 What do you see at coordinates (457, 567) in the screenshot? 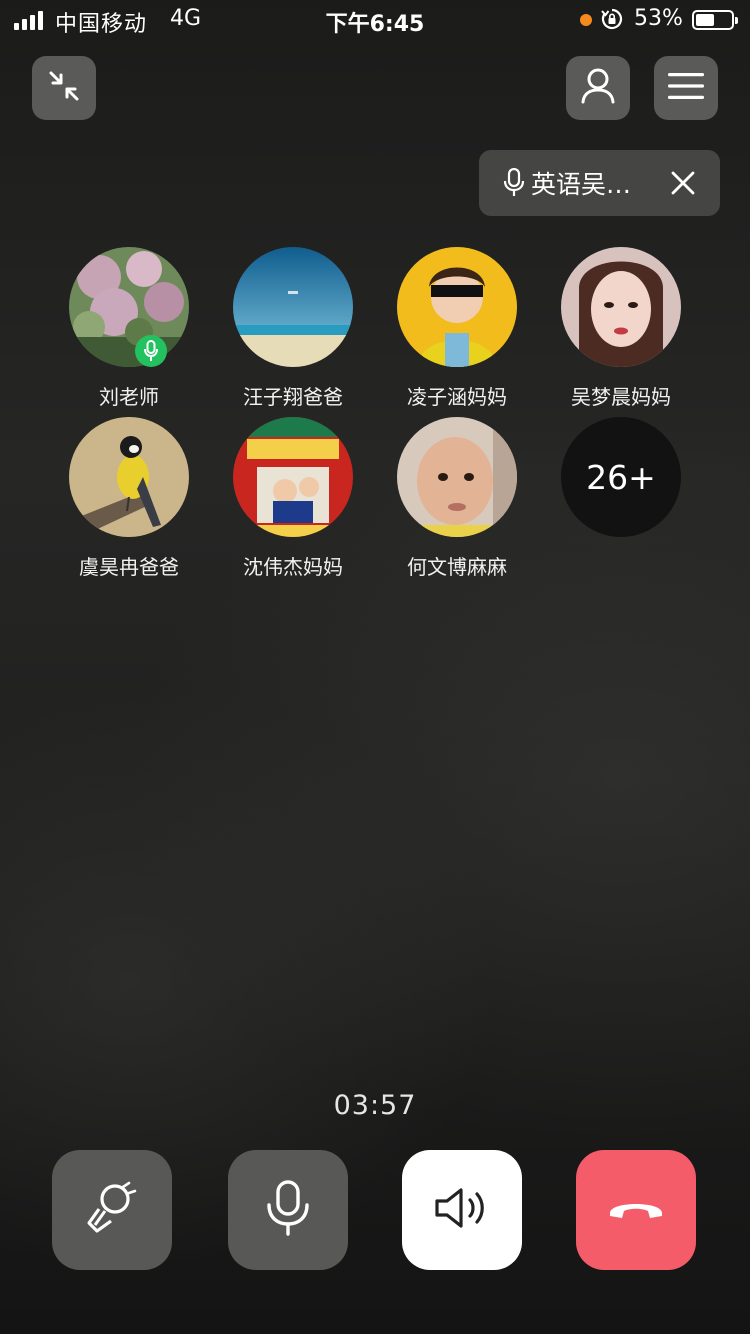
I see `participant-name: 何文博麻麻` at bounding box center [457, 567].